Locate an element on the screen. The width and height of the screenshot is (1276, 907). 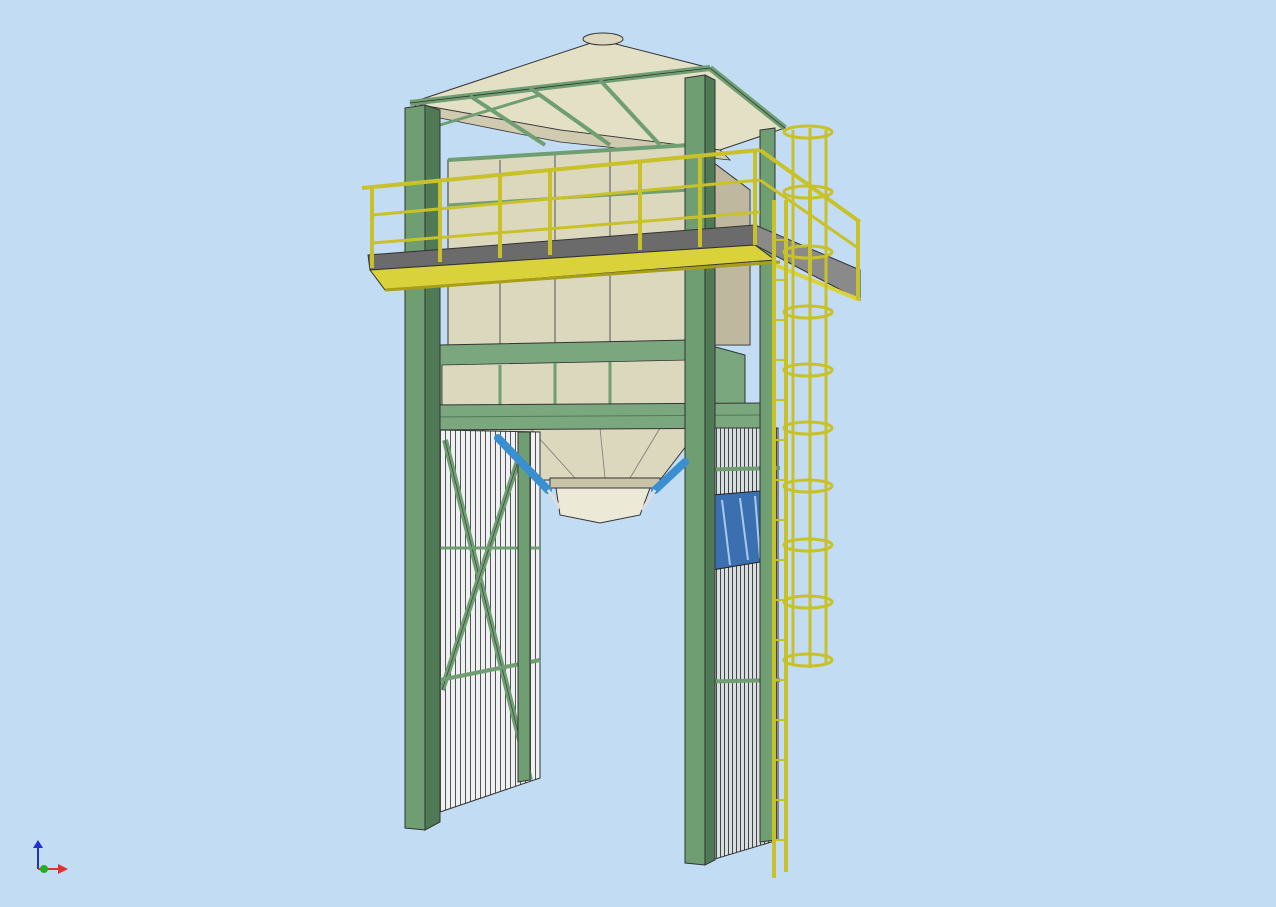
lower-ring-beam is located at coordinates (601, 416).